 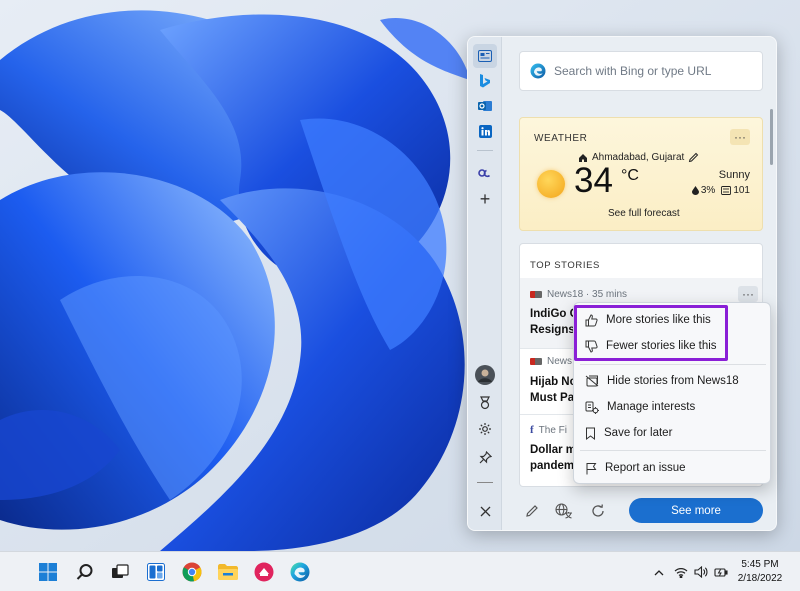 I want to click on see-more-button: See more, so click(x=696, y=510).